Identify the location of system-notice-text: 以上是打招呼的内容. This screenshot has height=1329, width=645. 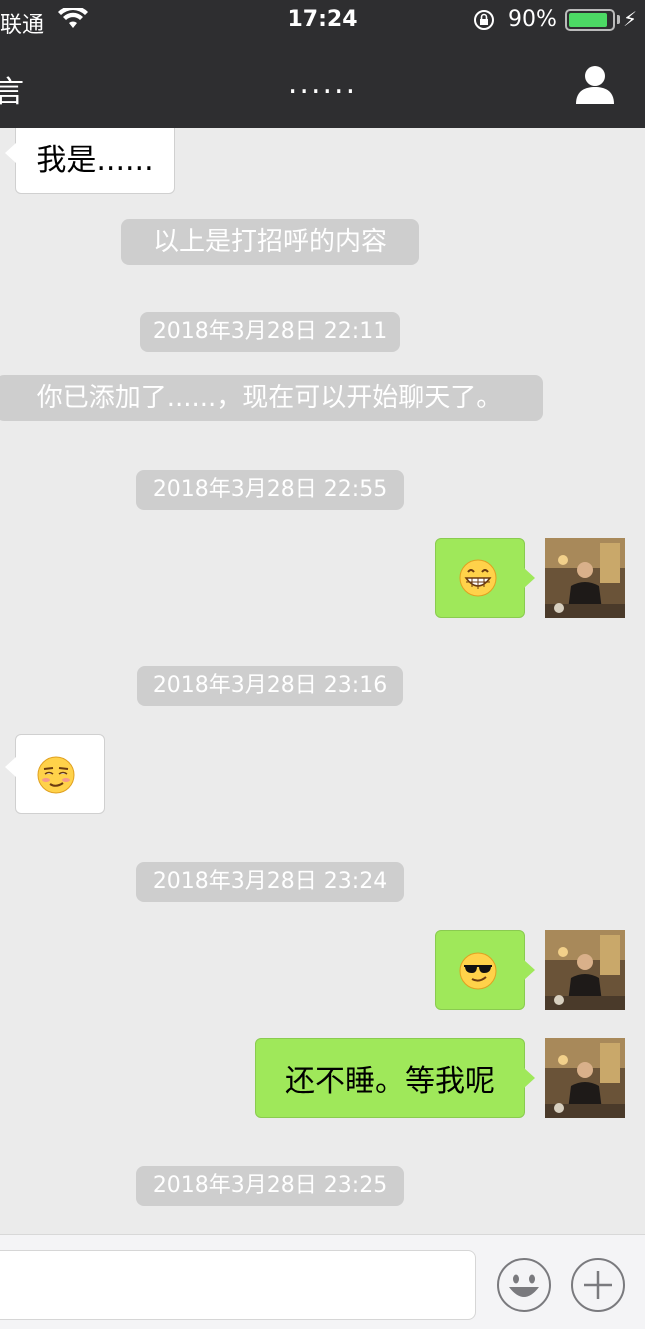
(269, 242).